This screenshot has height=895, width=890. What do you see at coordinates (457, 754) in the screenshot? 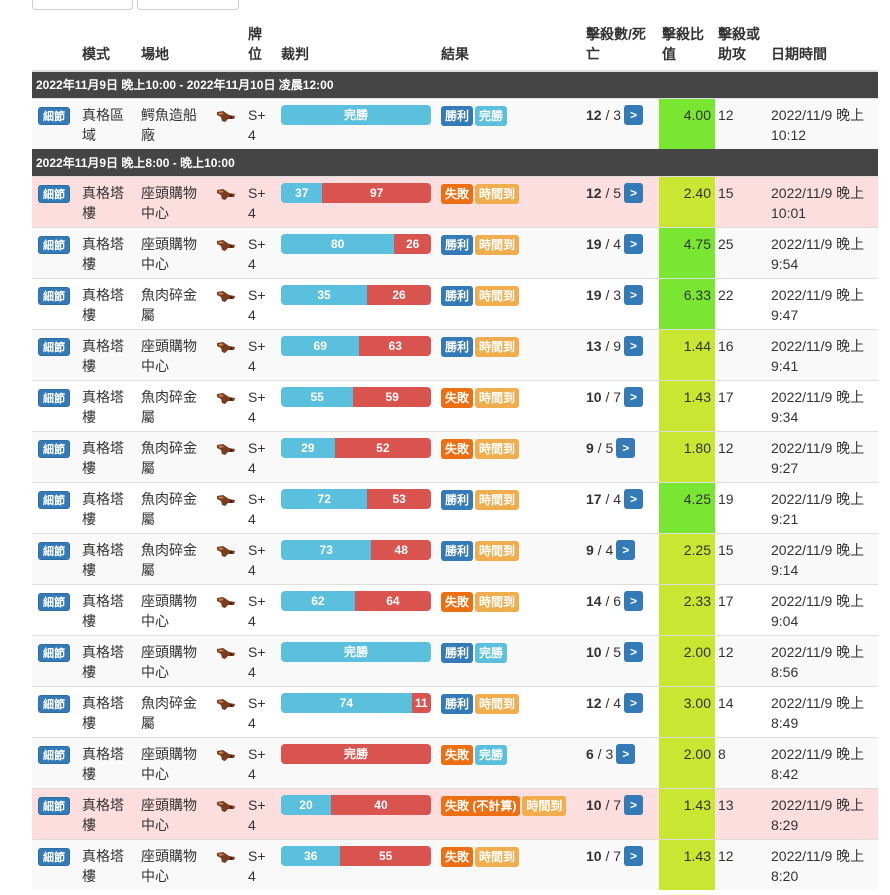
I see `result-badge: 失敗` at bounding box center [457, 754].